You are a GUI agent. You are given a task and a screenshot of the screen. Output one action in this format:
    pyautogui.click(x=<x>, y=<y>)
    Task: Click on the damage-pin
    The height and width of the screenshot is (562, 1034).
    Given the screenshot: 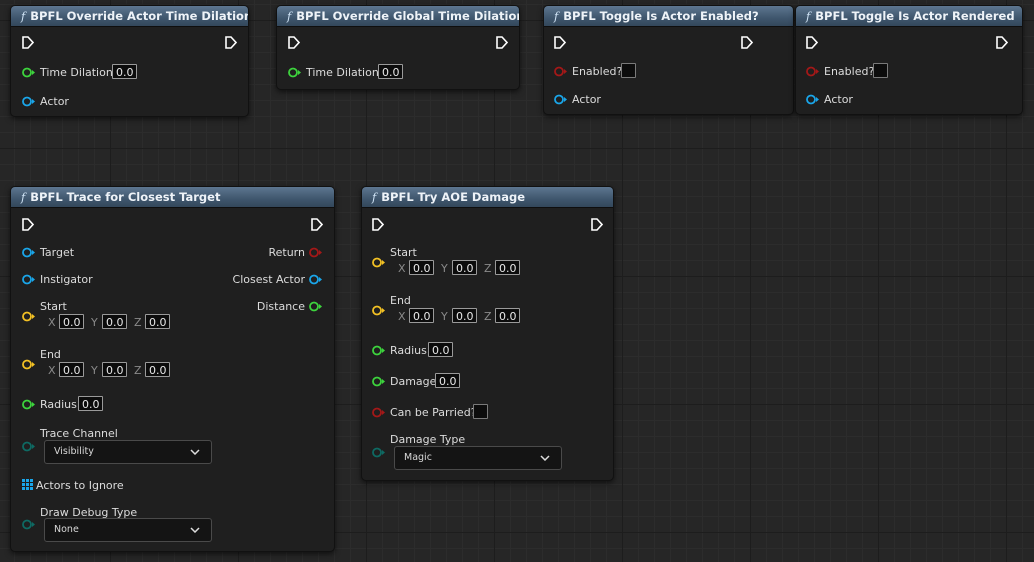 What is the action you would take?
    pyautogui.click(x=378, y=381)
    